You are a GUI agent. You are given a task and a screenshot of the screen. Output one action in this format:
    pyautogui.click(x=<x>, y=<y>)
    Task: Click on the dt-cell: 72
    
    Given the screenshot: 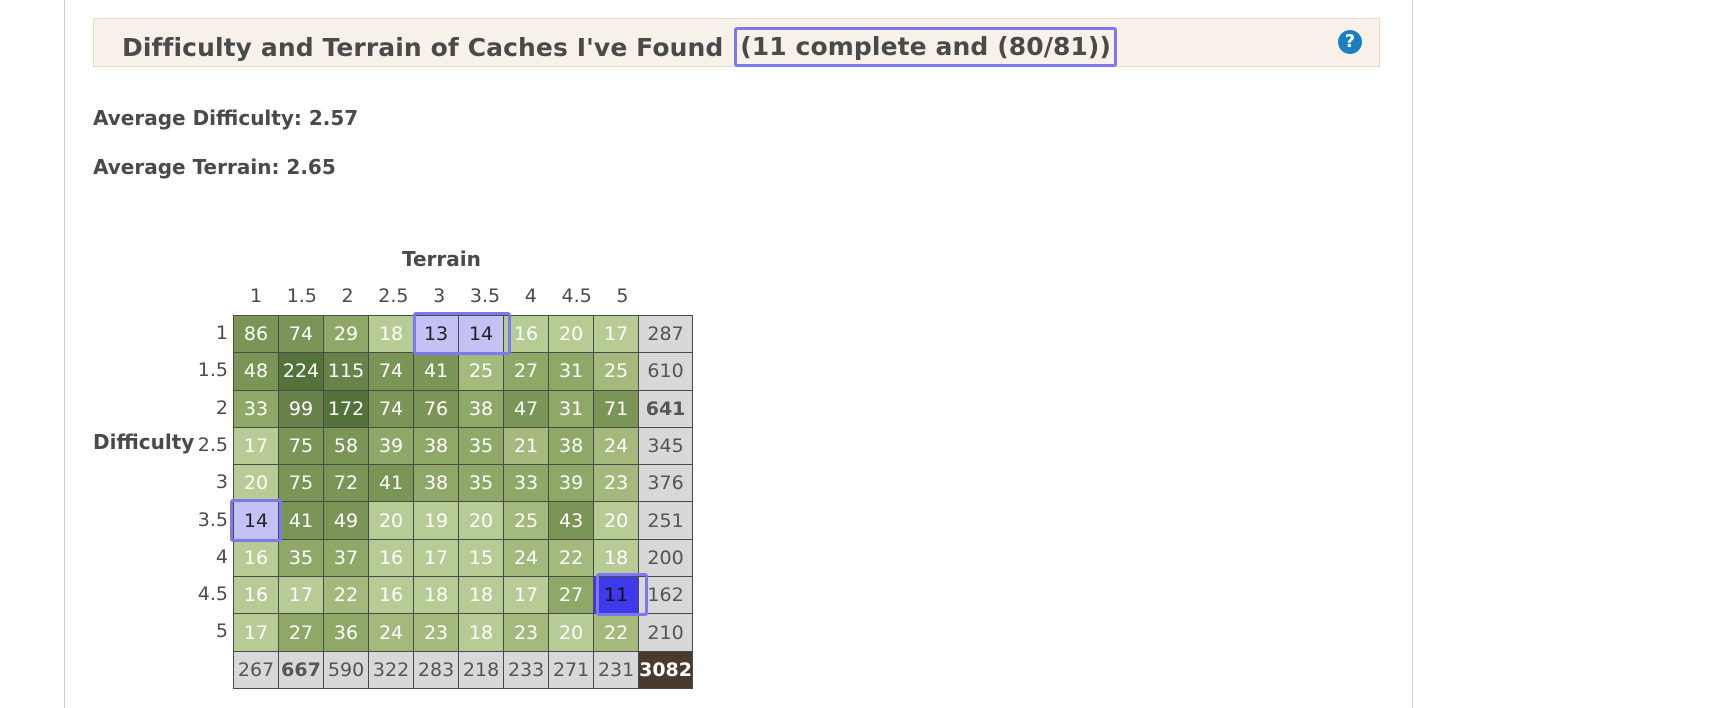 What is the action you would take?
    pyautogui.click(x=346, y=483)
    